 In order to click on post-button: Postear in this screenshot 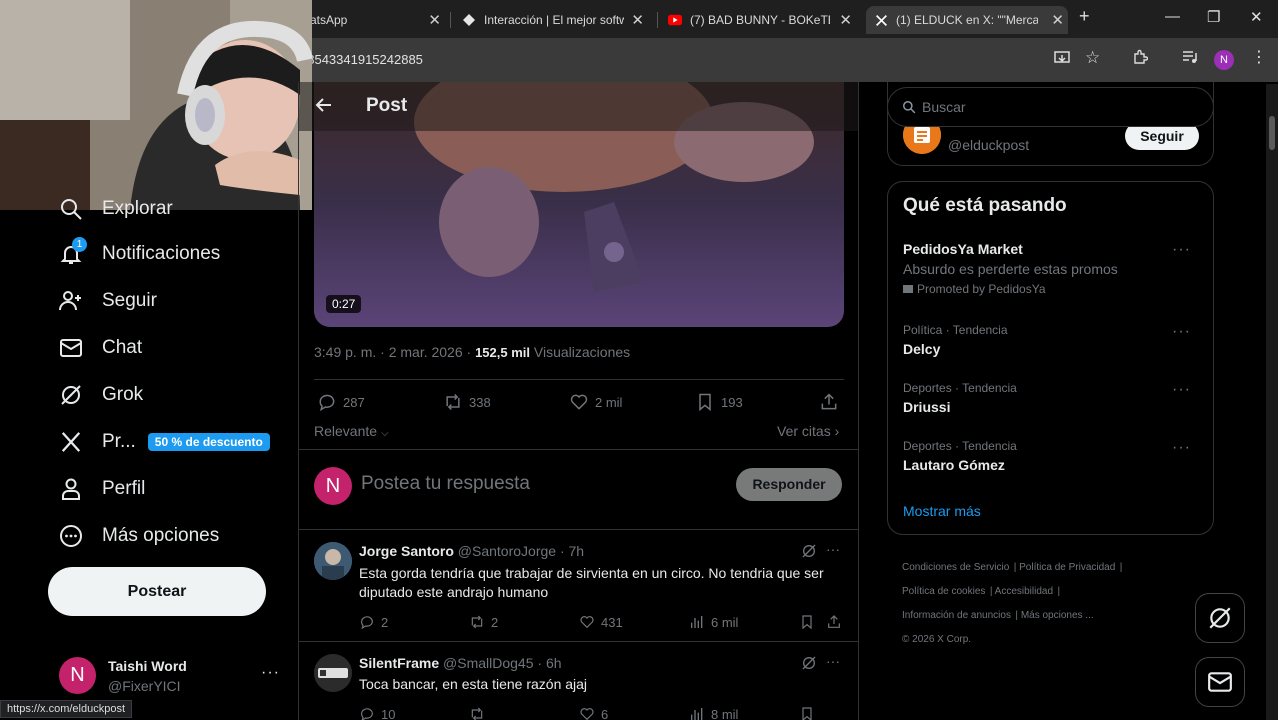, I will do `click(157, 591)`.